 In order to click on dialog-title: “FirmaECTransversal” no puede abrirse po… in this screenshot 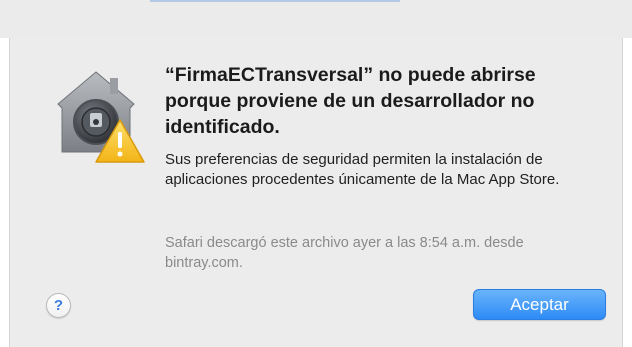, I will do `click(350, 101)`.